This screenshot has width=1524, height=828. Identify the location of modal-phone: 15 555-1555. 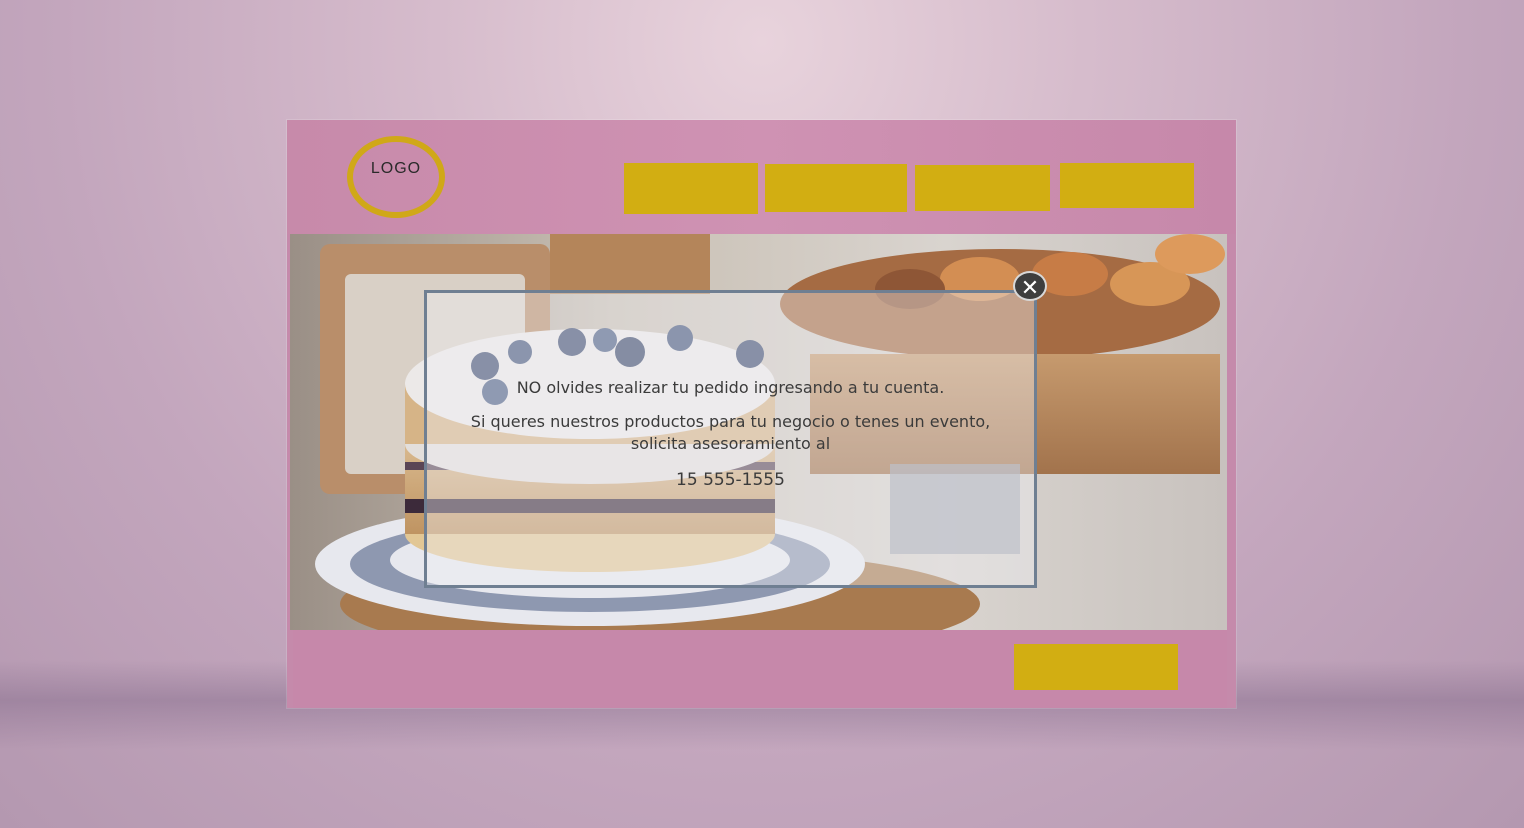
(730, 480).